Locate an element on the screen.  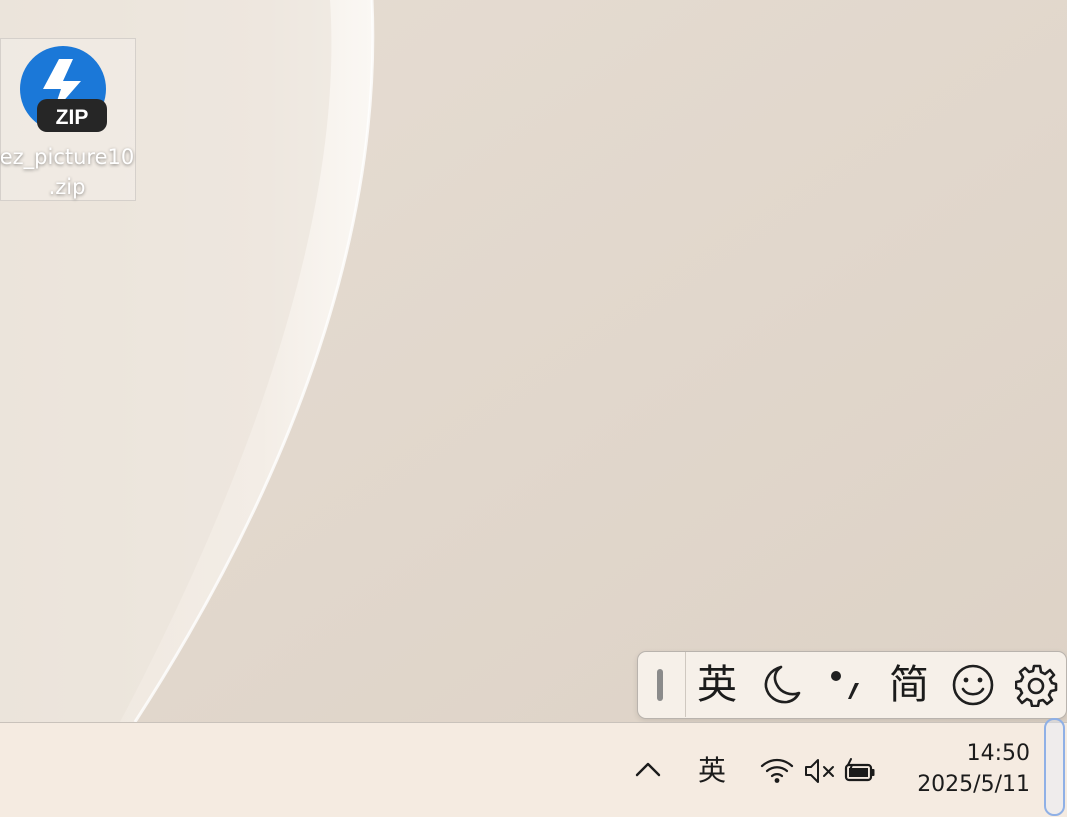
tray-quick-settings is located at coordinates (818, 771).